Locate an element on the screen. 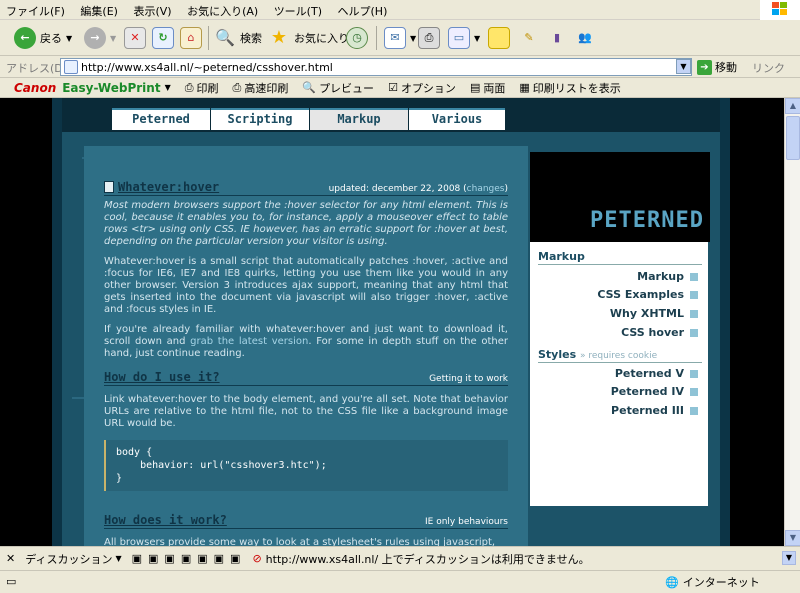 This screenshot has height=593, width=800. tab-scripting: Scripting is located at coordinates (260, 119).